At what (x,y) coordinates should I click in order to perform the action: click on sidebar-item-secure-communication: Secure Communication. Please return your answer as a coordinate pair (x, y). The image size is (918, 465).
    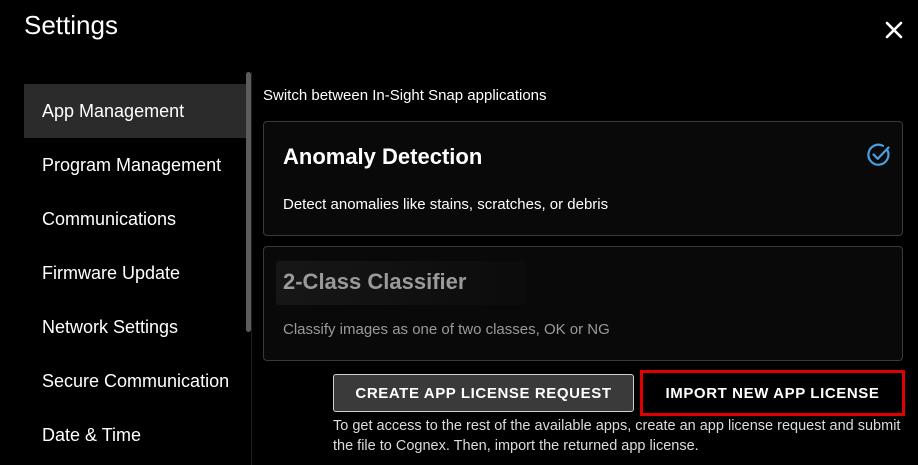
    Looking at the image, I should click on (136, 381).